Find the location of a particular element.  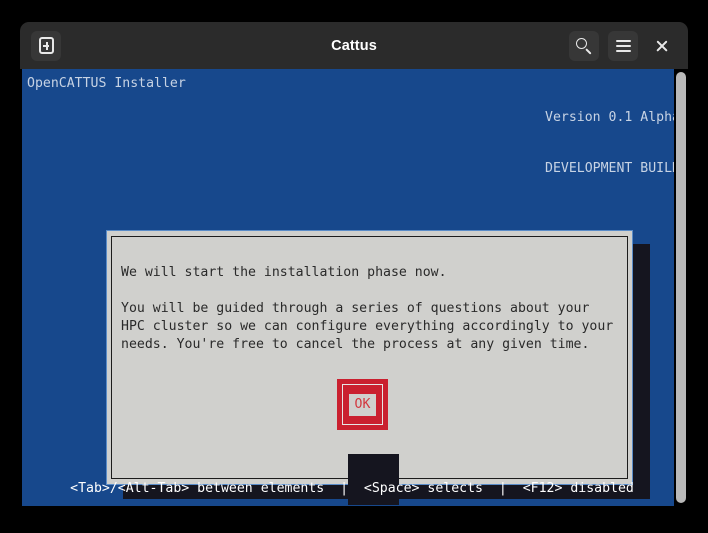

new-tab-button is located at coordinates (46, 45).